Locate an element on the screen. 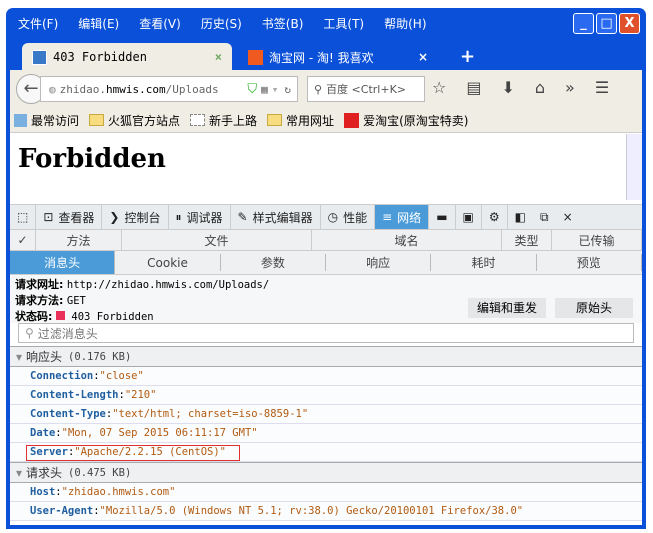  tab-response: 响应 is located at coordinates (379, 262).